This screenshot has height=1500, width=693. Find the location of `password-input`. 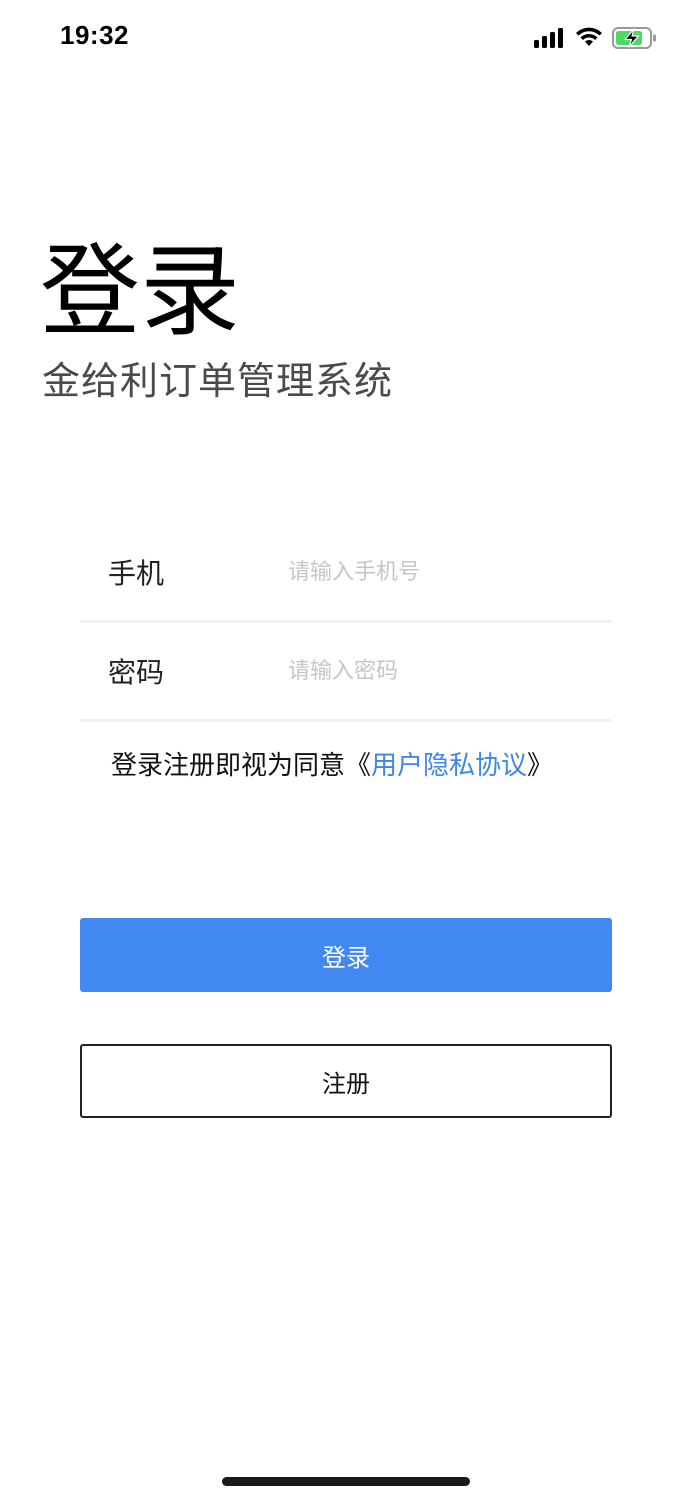

password-input is located at coordinates (438, 671).